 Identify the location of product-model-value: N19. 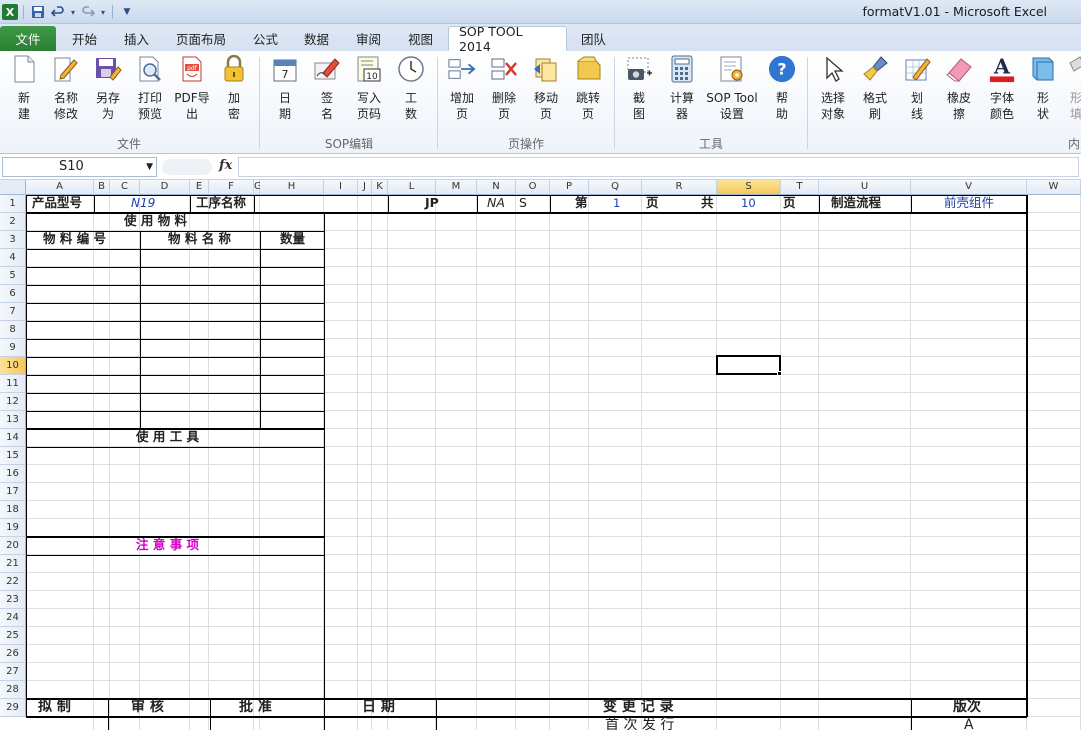
(143, 203).